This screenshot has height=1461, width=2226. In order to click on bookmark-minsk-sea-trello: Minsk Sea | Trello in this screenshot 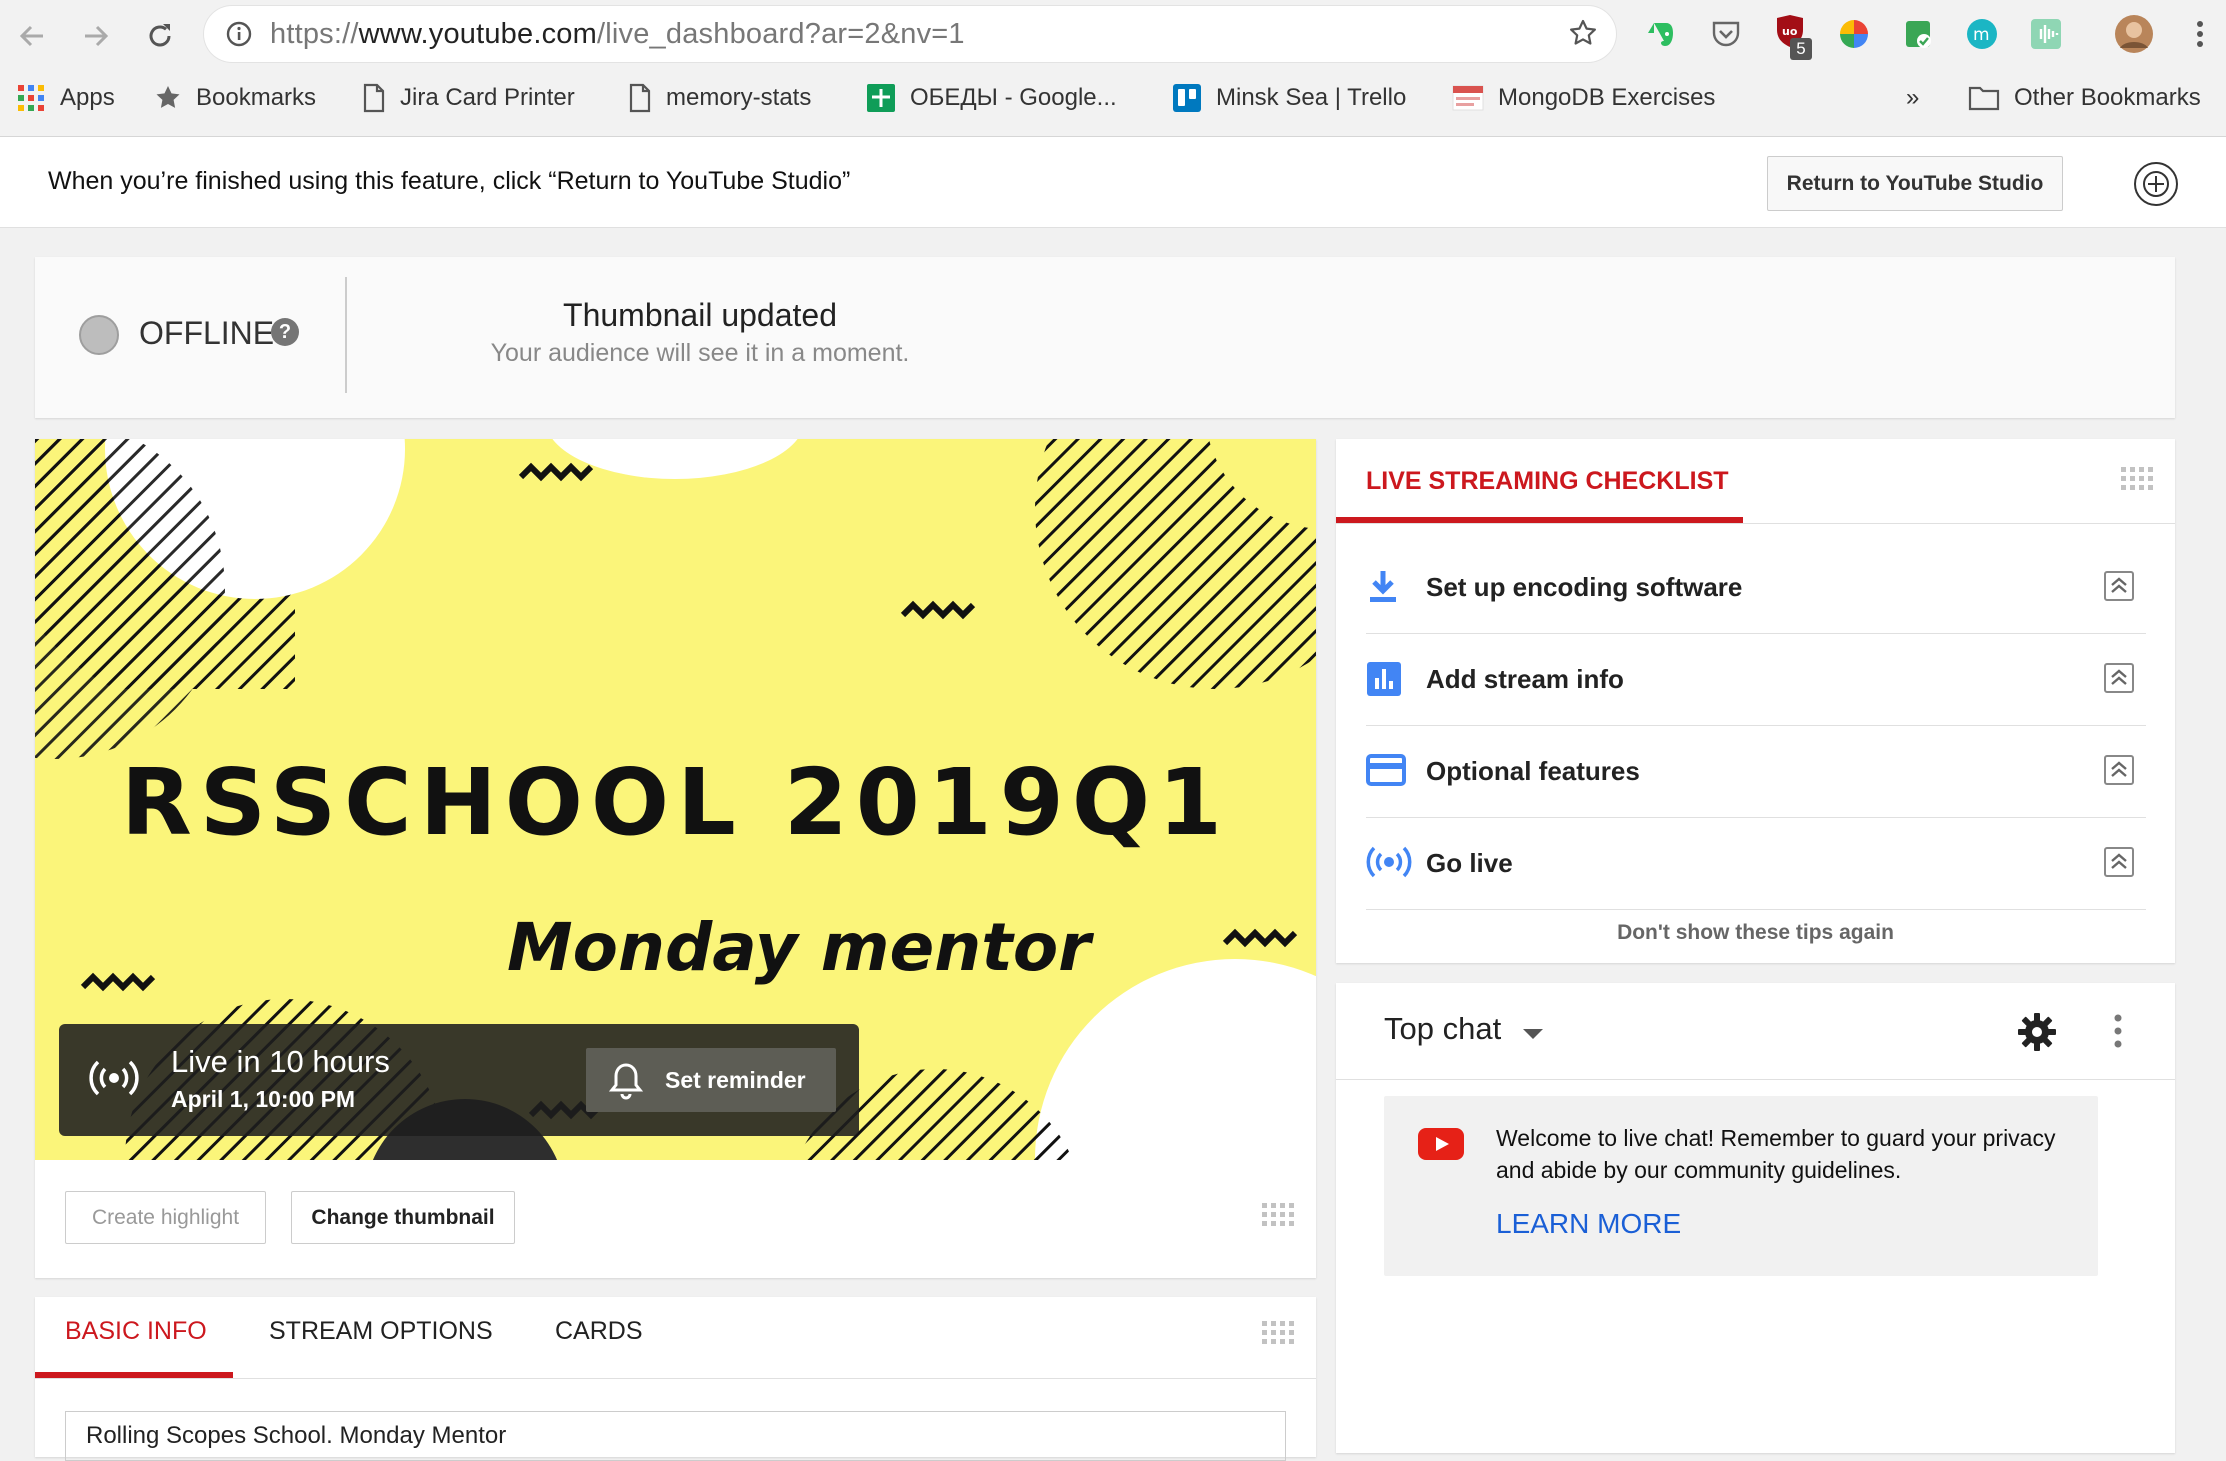, I will do `click(1289, 98)`.